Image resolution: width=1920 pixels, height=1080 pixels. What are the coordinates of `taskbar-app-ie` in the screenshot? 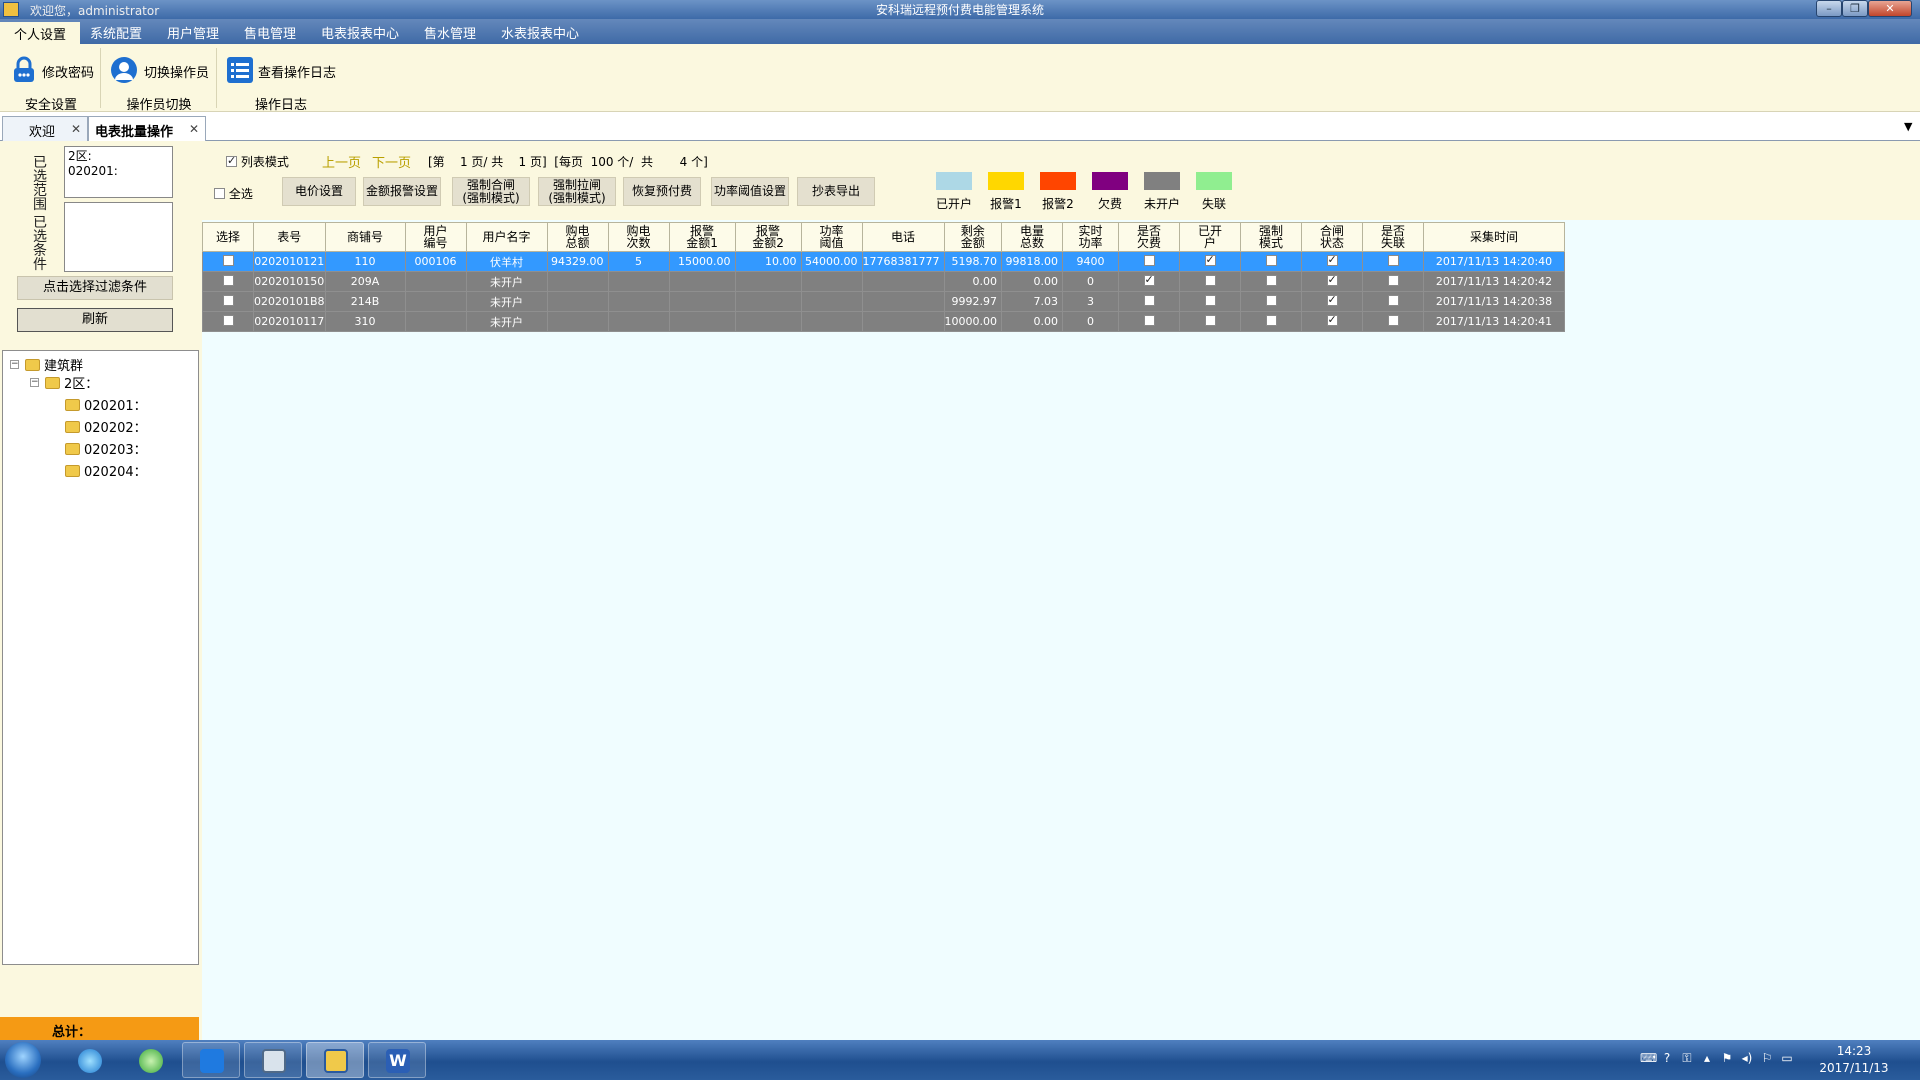 It's located at (89, 1060).